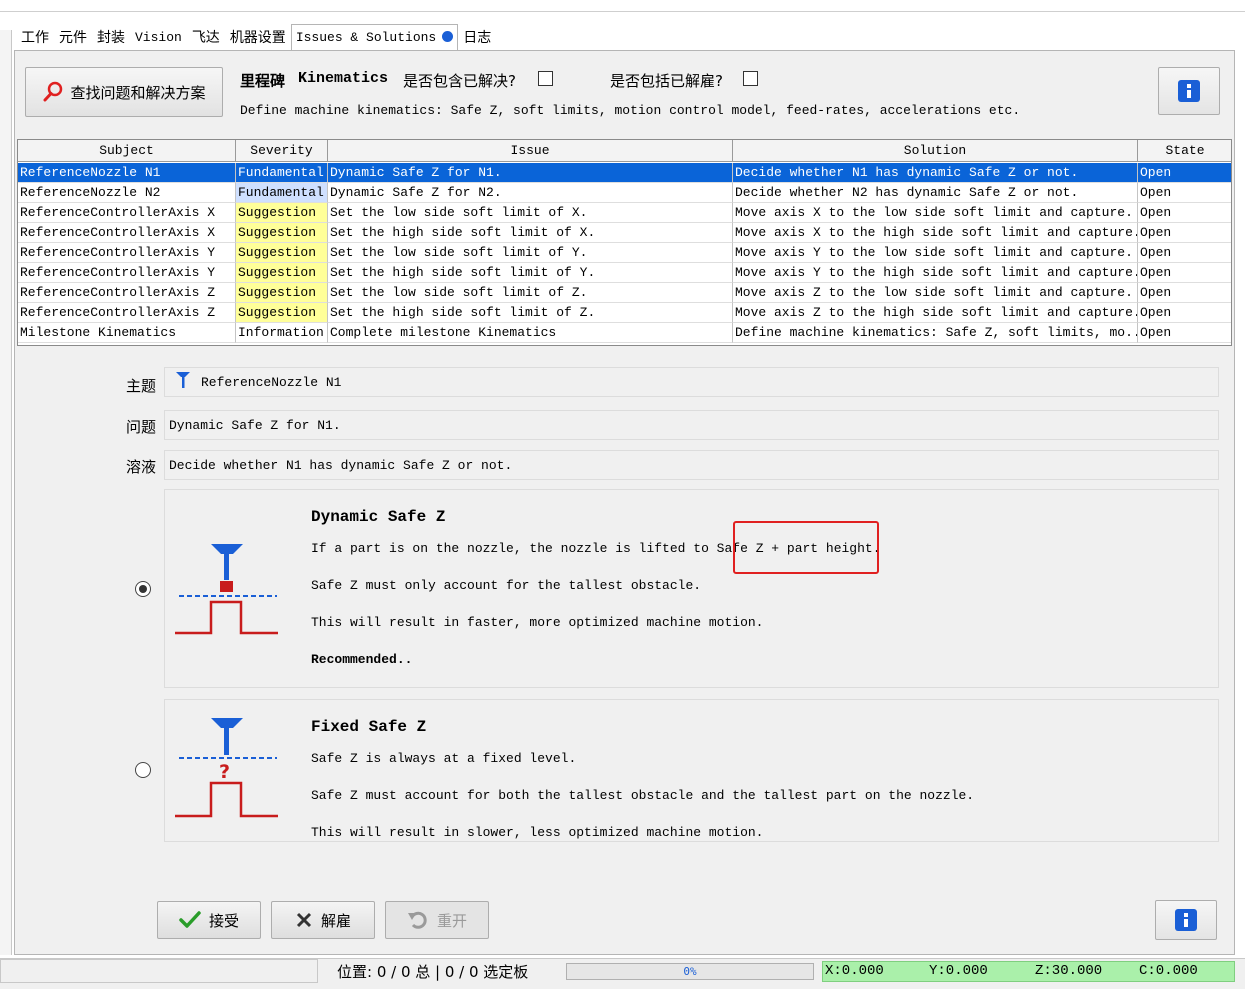 The height and width of the screenshot is (989, 1245). What do you see at coordinates (282, 193) in the screenshot?
I see `cell-severity: Fundamental` at bounding box center [282, 193].